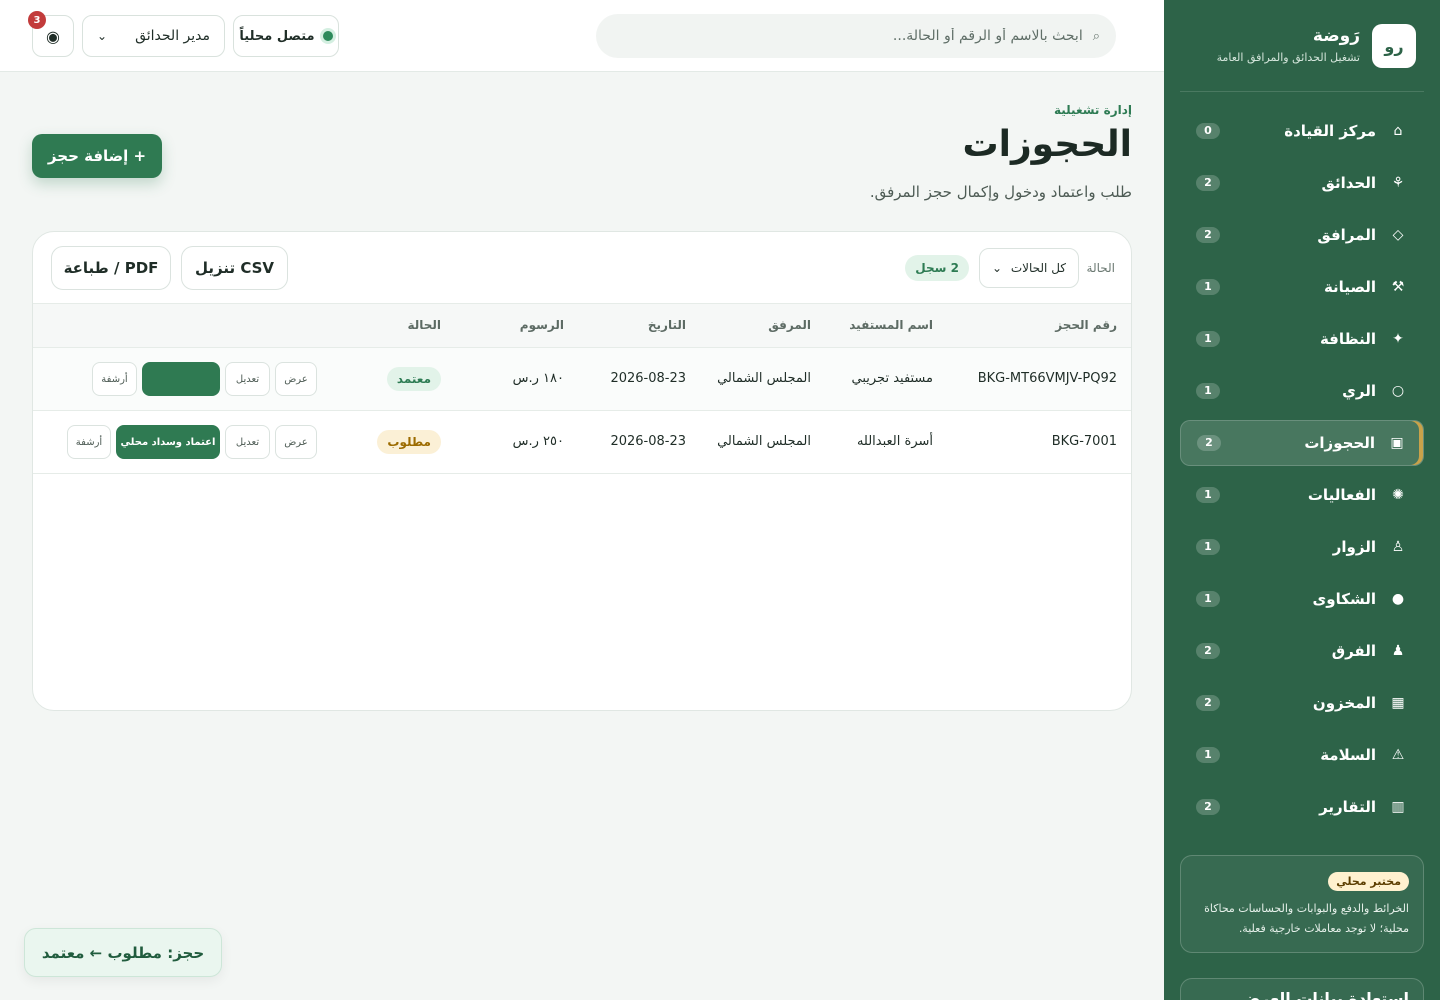 Image resolution: width=1440 pixels, height=1000 pixels. I want to click on booking-id-cell: BKG-MT66VMJV-PQ92, so click(1047, 378).